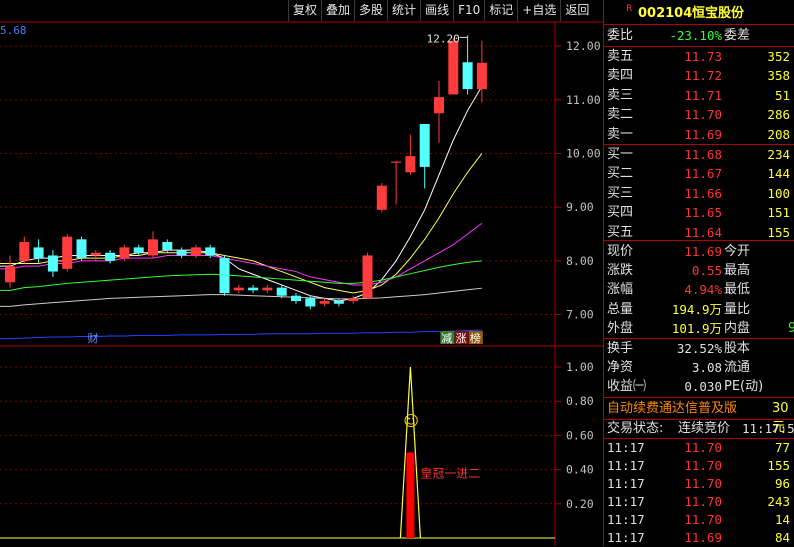 The height and width of the screenshot is (547, 794). Describe the element at coordinates (699, 520) in the screenshot. I see `trade-row: 11:17 11.70 14` at that location.